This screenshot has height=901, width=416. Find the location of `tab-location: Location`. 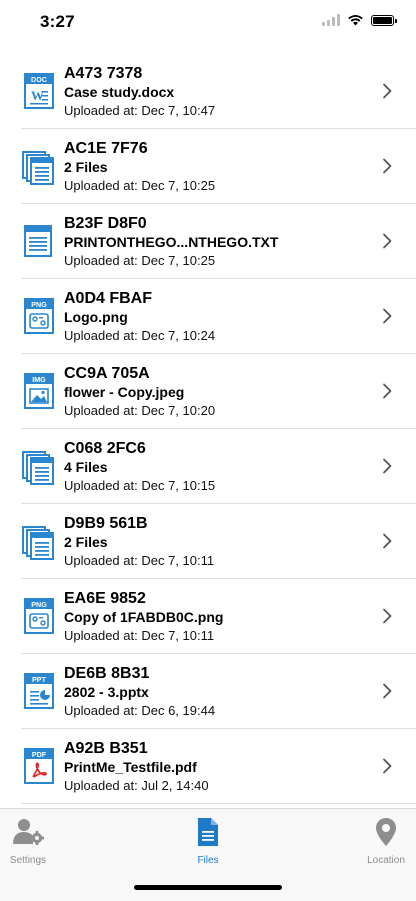

tab-location: Location is located at coordinates (381, 841).